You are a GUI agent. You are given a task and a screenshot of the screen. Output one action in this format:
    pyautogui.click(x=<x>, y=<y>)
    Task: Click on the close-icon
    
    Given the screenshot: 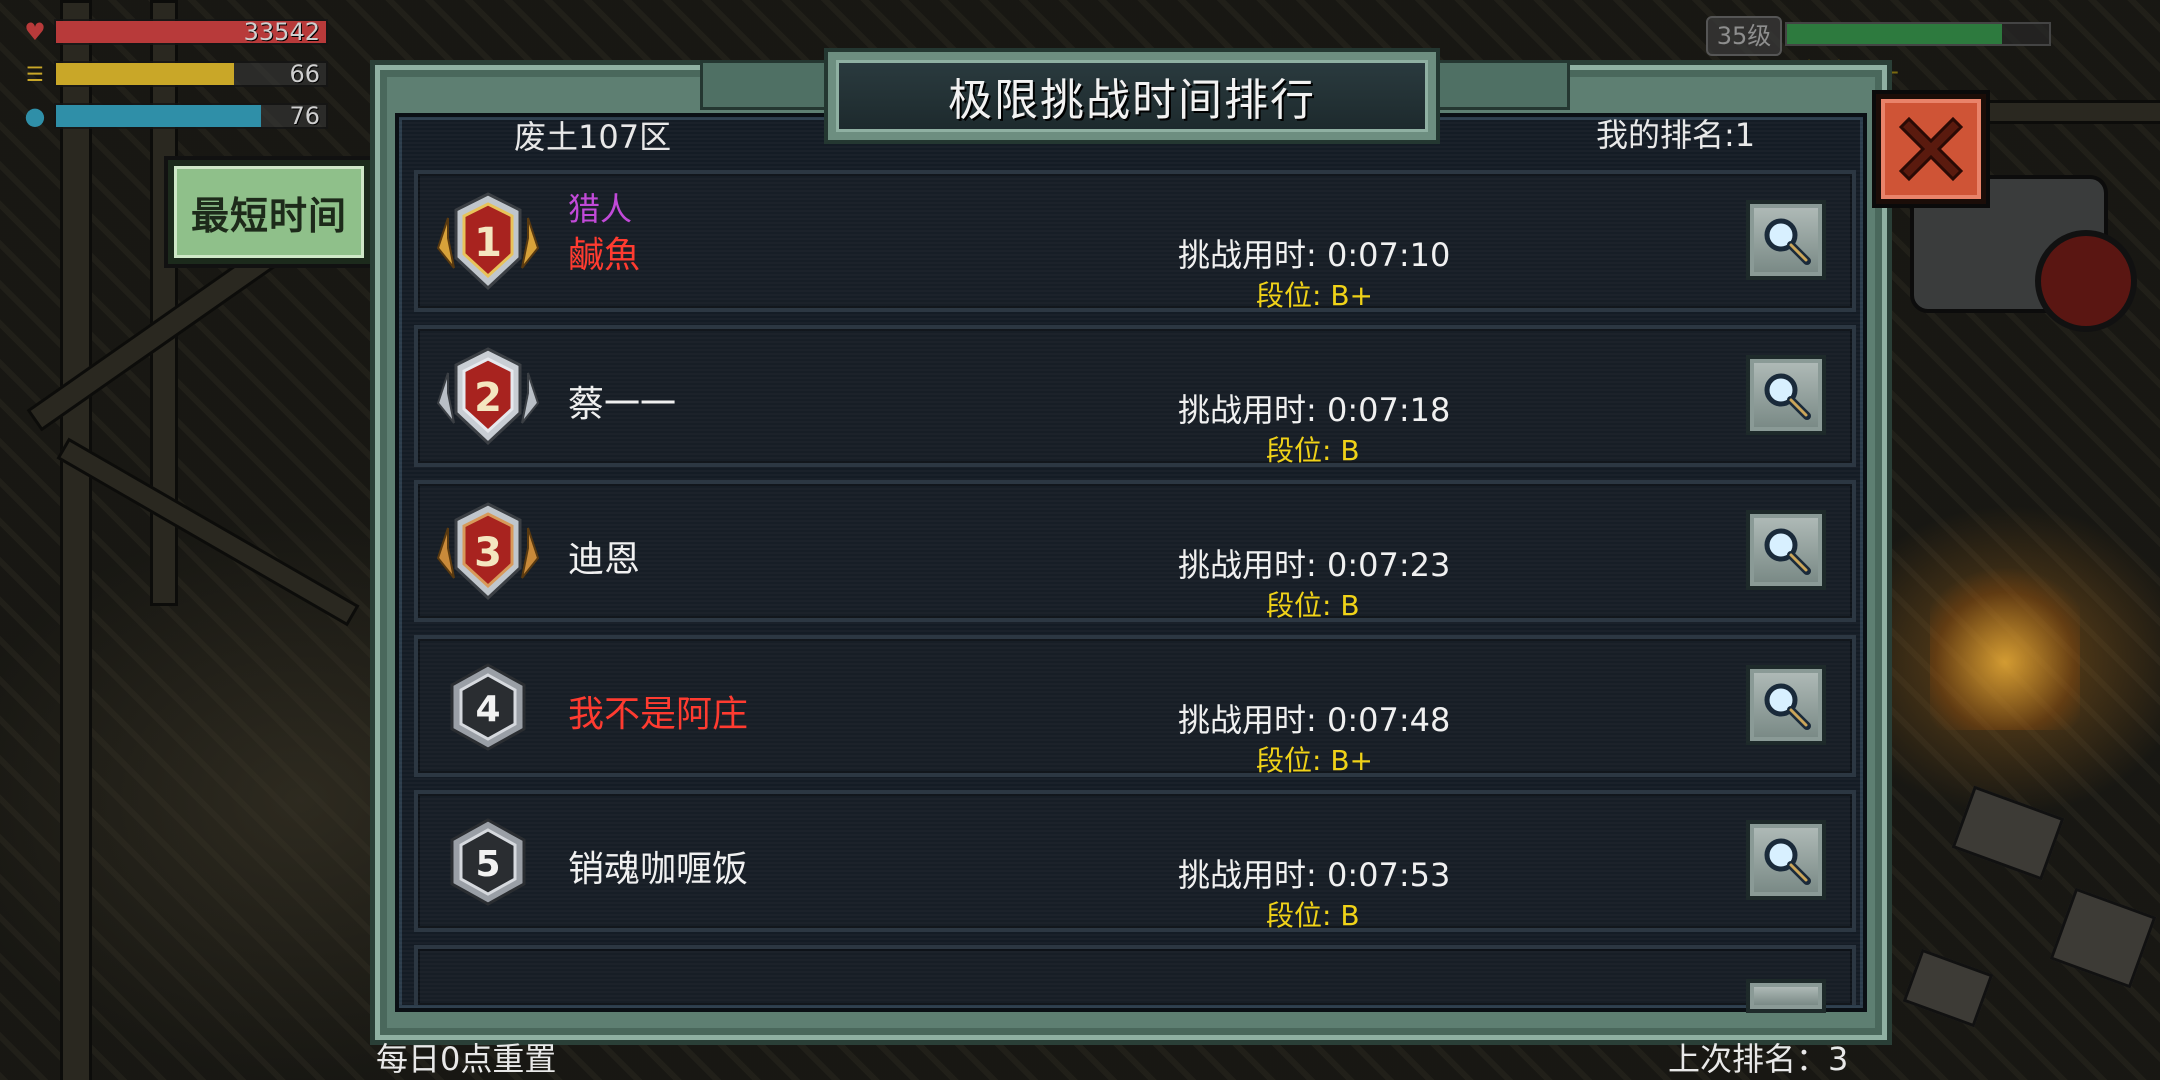 What is the action you would take?
    pyautogui.click(x=1931, y=149)
    